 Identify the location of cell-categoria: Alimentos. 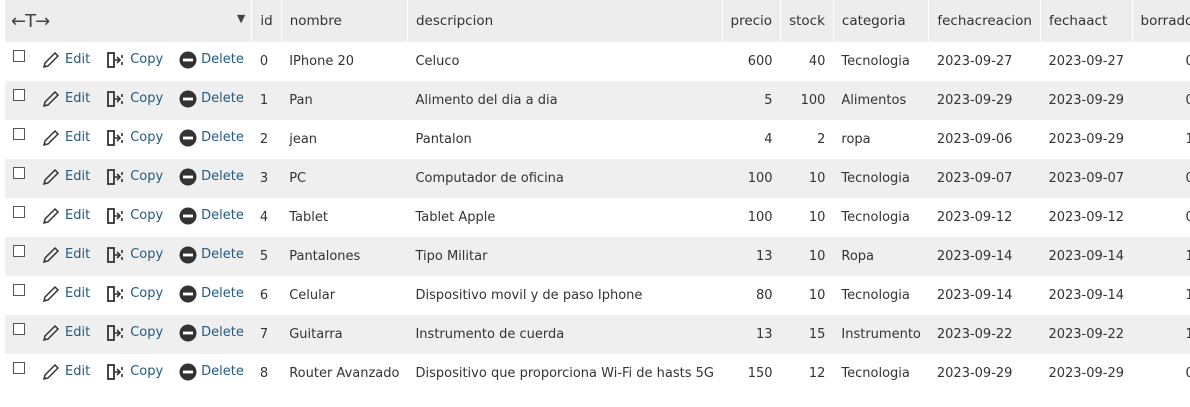
(881, 100).